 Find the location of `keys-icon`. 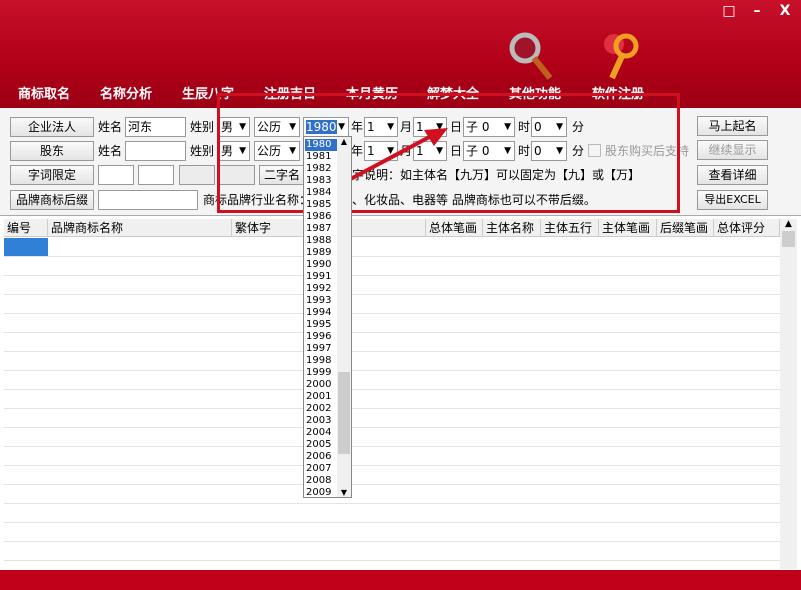

keys-icon is located at coordinates (621, 56).